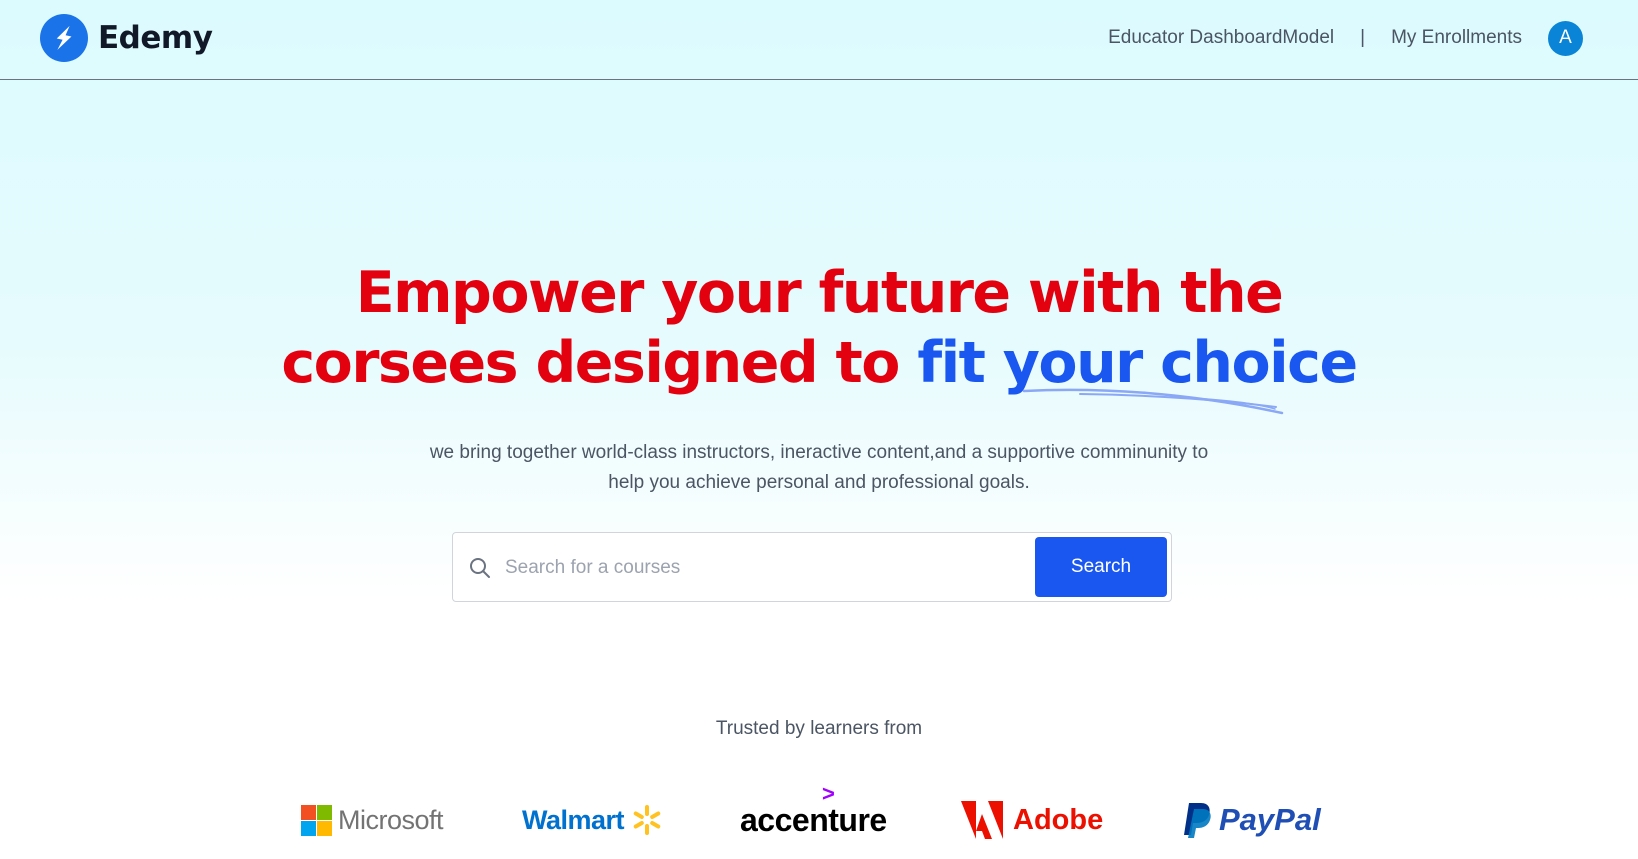 Image resolution: width=1638 pixels, height=859 pixels. I want to click on paypal-wordmark: PayPal, so click(1270, 819).